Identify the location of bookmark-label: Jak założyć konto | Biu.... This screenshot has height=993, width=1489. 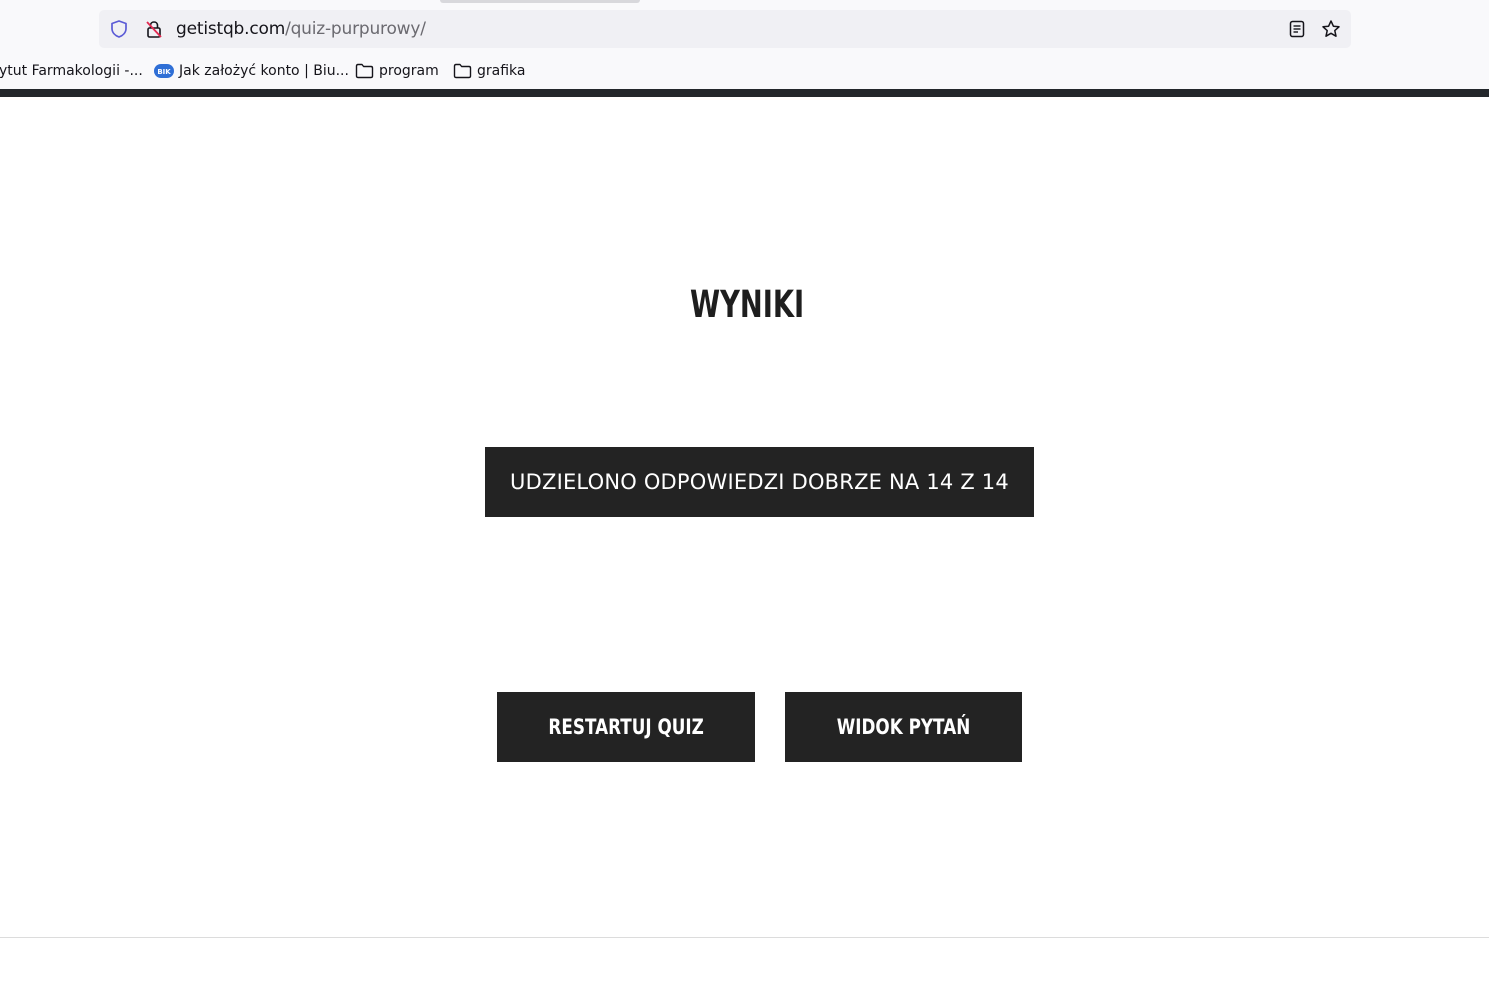
(264, 71).